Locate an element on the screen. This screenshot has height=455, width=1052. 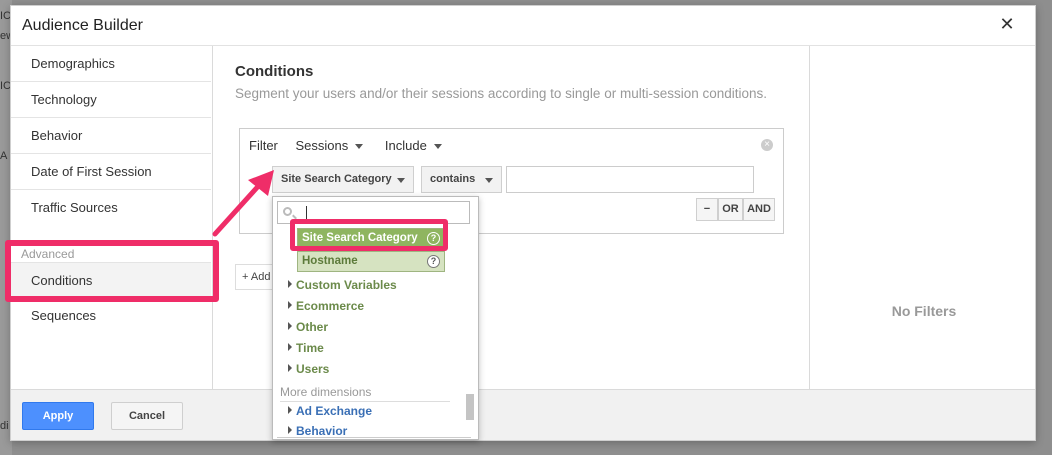
dialog-header: Audience Builder ✕ is located at coordinates (523, 26).